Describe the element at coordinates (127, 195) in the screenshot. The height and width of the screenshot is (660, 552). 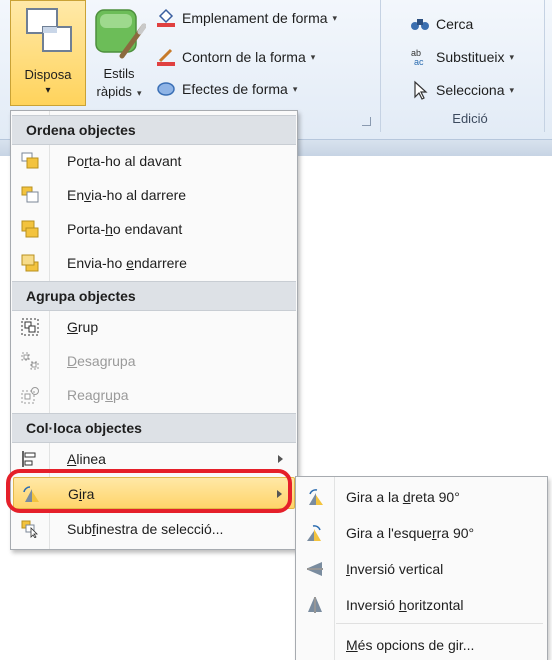
I see `menu-item-label: Envia-ho al darrere` at that location.